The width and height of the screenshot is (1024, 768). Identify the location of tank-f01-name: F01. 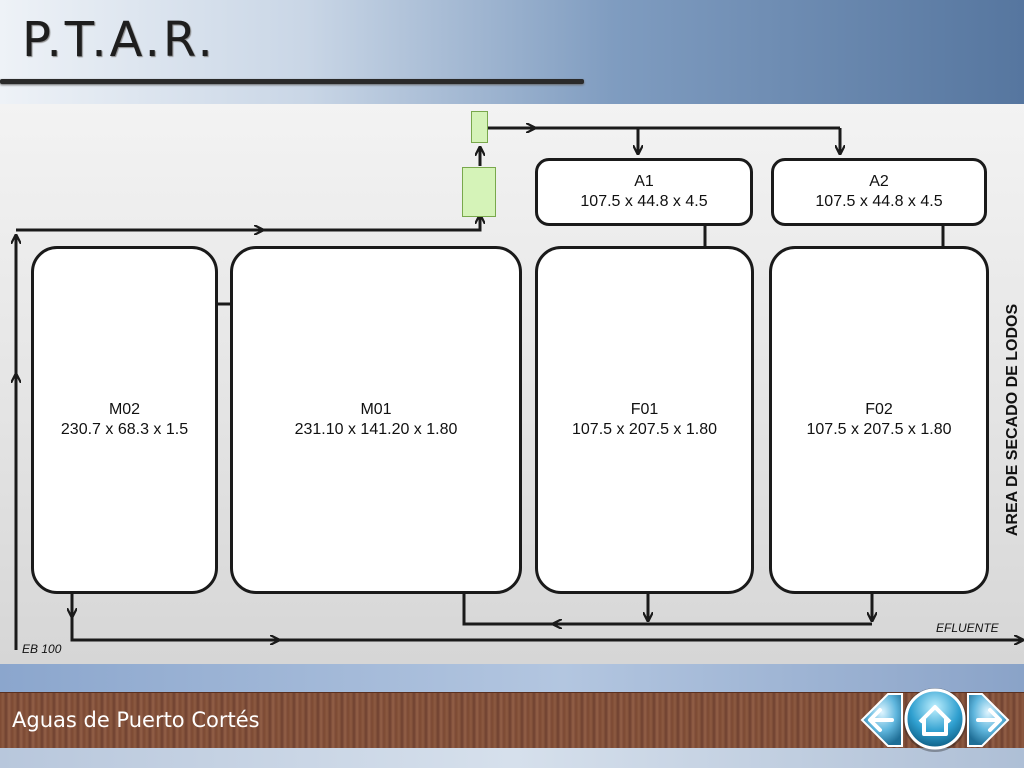
(644, 409).